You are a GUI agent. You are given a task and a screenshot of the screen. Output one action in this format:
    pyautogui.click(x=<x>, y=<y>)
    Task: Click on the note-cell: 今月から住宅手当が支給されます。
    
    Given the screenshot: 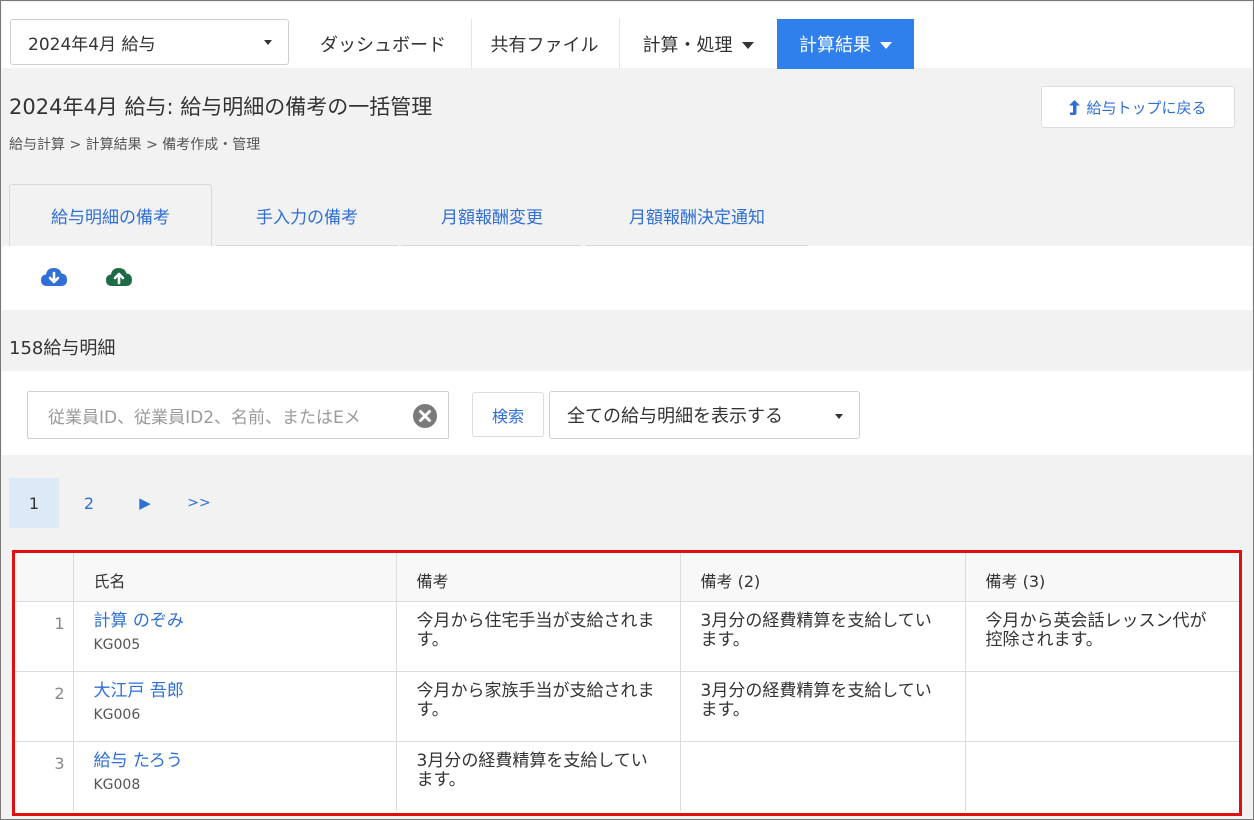 What is the action you would take?
    pyautogui.click(x=538, y=636)
    